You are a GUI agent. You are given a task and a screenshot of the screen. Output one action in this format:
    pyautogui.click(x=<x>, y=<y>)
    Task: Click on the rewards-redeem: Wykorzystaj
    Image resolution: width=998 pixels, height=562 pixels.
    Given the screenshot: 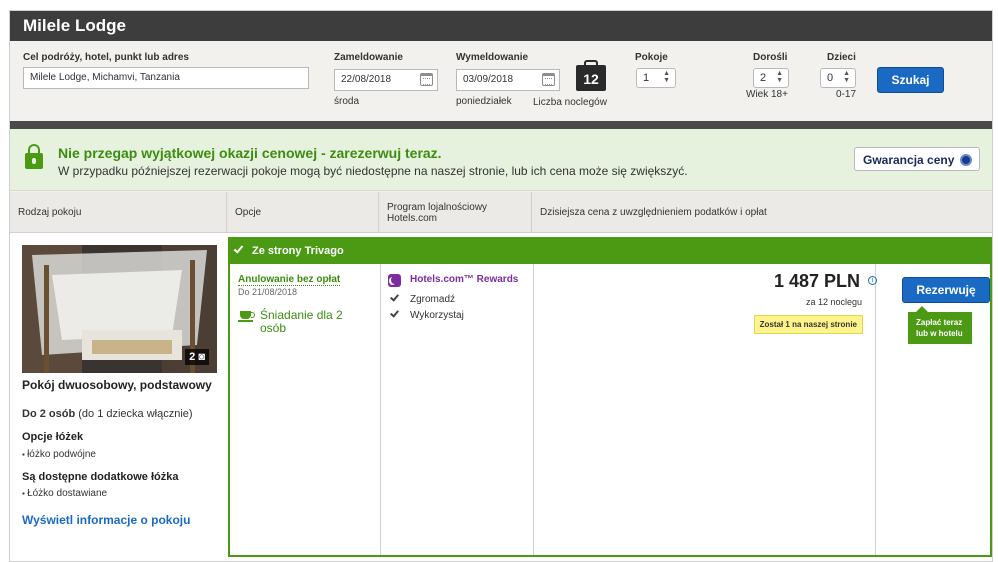 What is the action you would take?
    pyautogui.click(x=437, y=315)
    